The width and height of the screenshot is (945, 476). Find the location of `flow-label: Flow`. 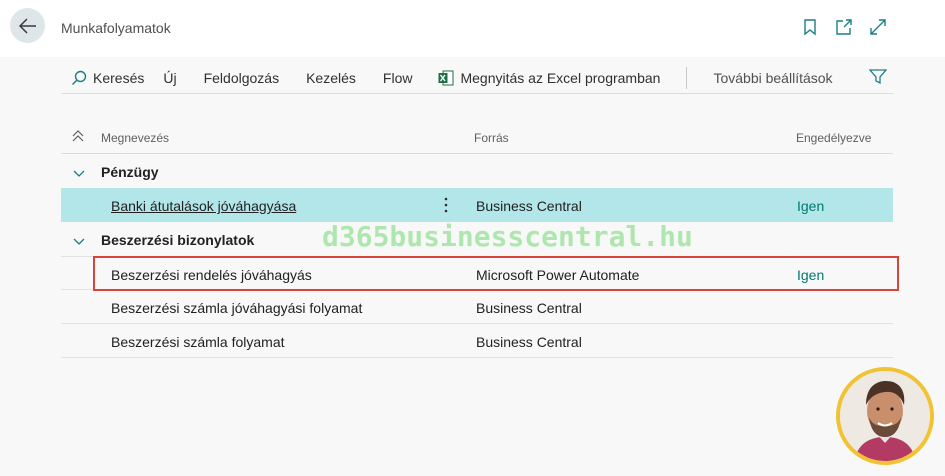

flow-label: Flow is located at coordinates (397, 77).